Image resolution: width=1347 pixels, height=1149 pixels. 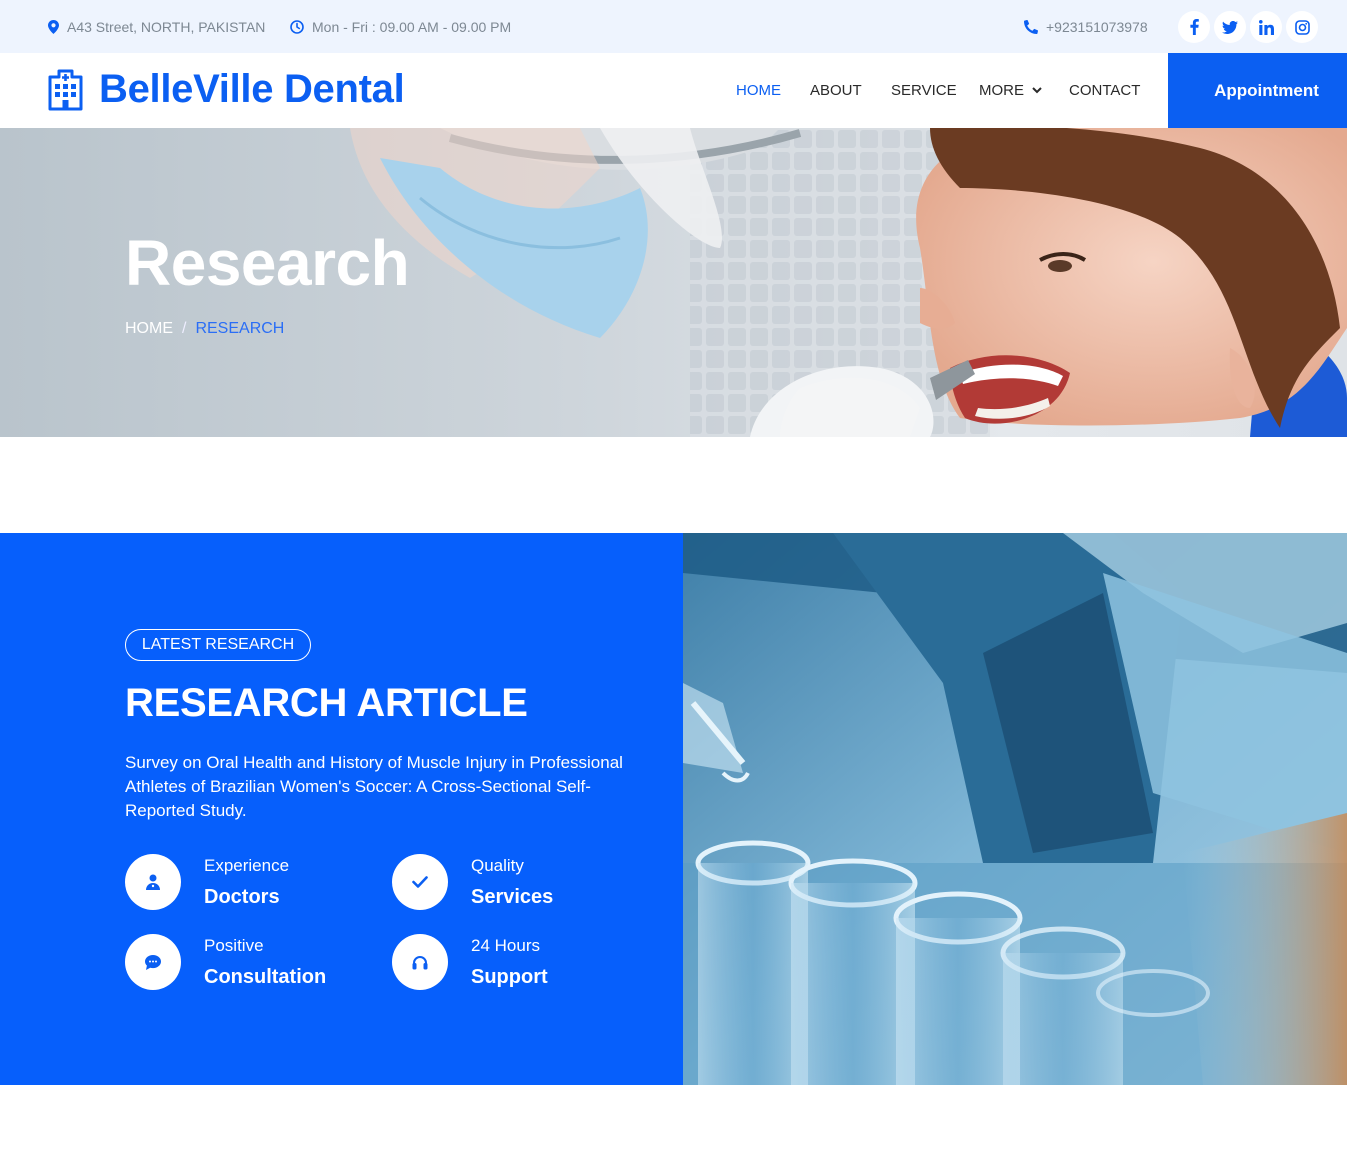 I want to click on address-text: A43 Street, NORTH, PAKISTAN, so click(x=166, y=26).